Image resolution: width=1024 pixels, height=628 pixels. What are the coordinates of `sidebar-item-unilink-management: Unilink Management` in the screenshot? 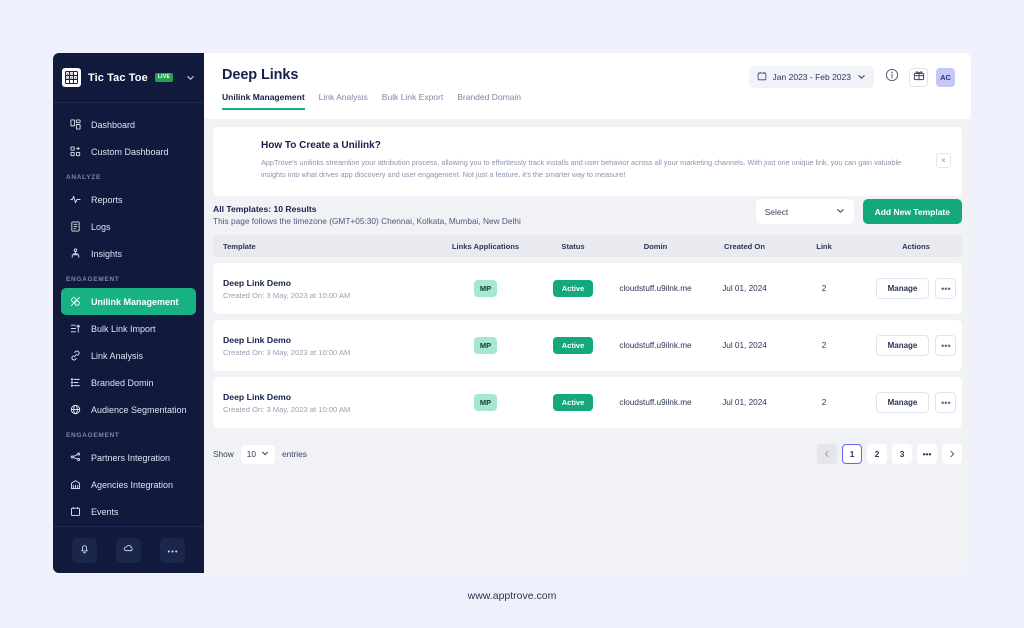 It's located at (128, 301).